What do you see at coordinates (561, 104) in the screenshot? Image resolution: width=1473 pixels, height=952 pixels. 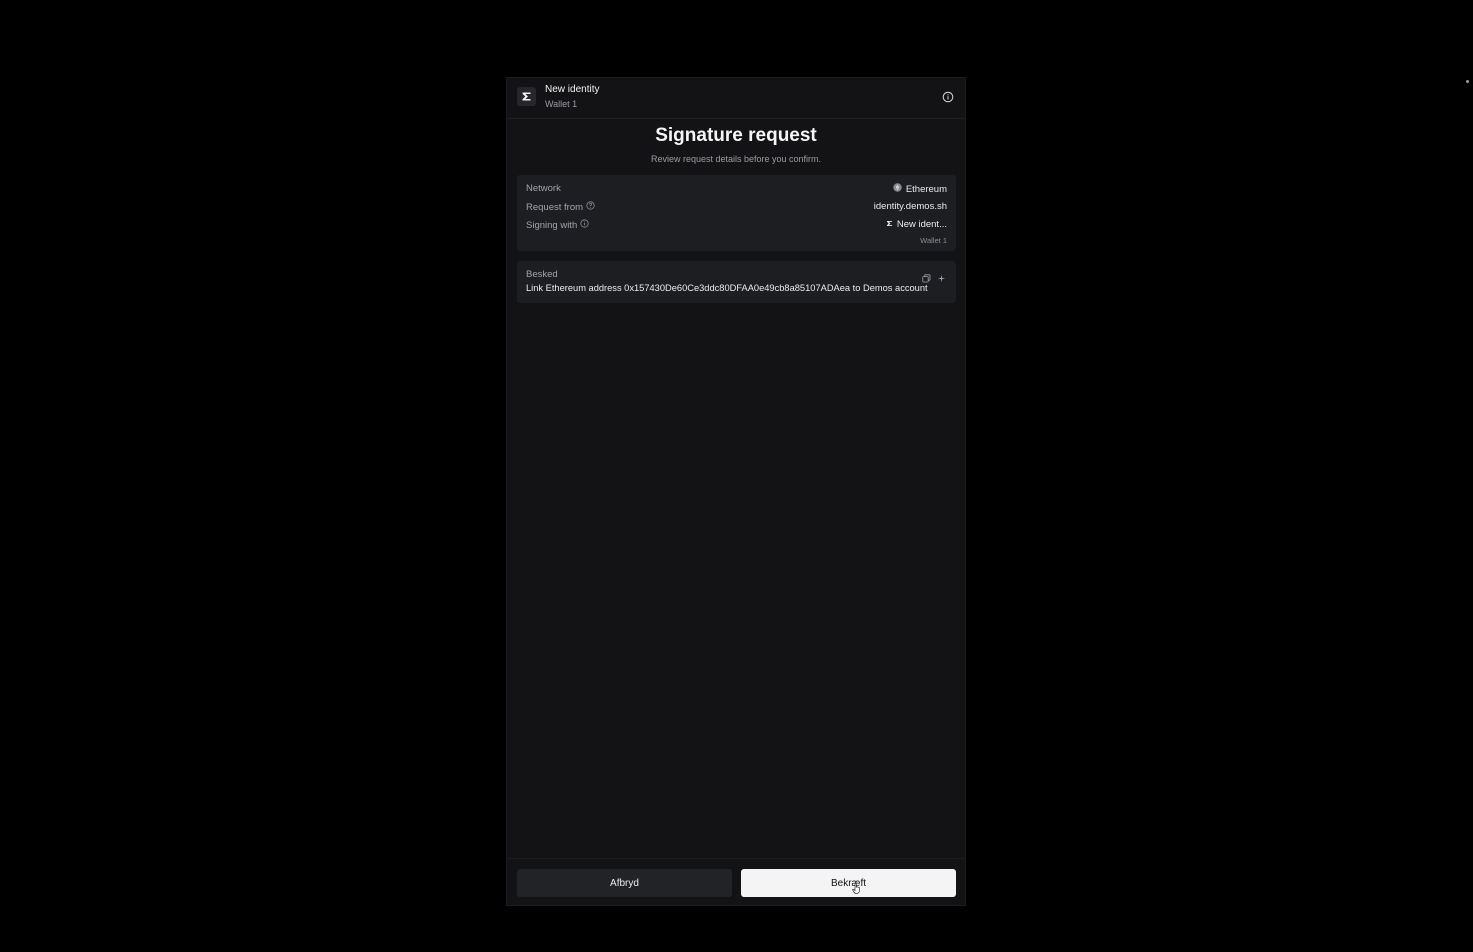 I see `wallet-name: Wallet 1` at bounding box center [561, 104].